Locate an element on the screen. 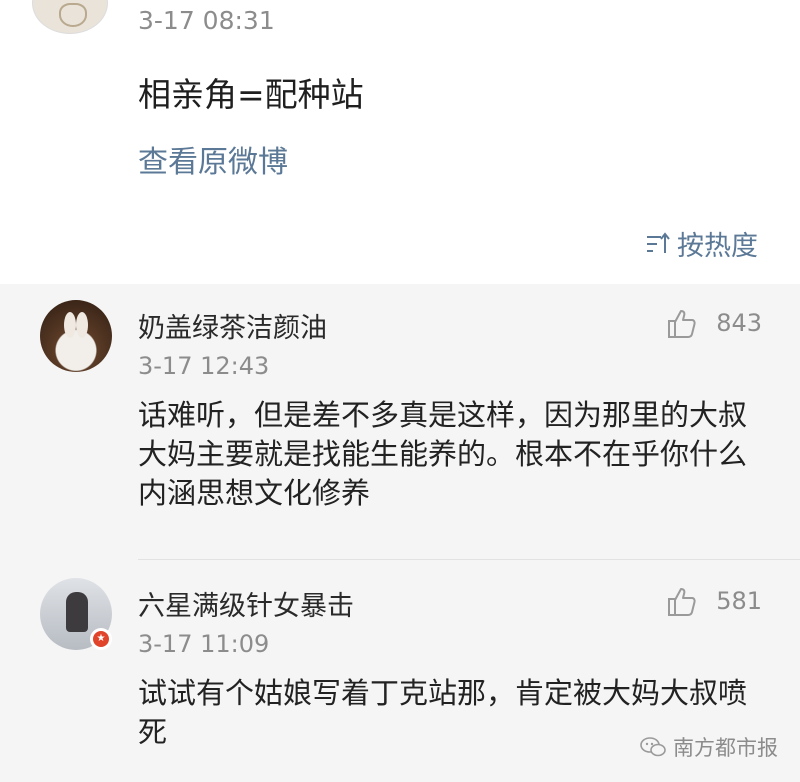 Image resolution: width=800 pixels, height=782 pixels. like-count: 581 is located at coordinates (739, 601).